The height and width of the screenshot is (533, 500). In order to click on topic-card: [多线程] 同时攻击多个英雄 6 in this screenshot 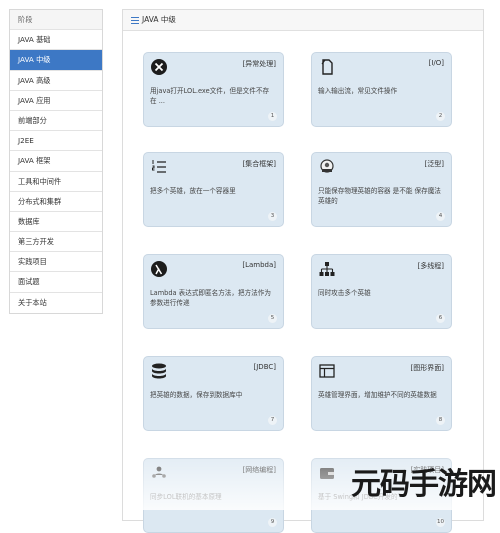, I will do `click(381, 291)`.